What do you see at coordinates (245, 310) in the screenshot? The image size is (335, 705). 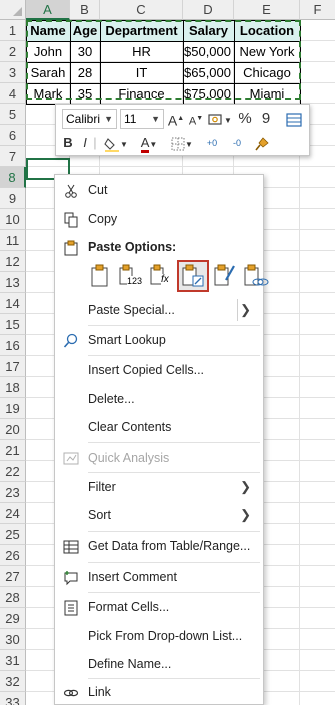 I see `chevron-right-icon: ❯` at bounding box center [245, 310].